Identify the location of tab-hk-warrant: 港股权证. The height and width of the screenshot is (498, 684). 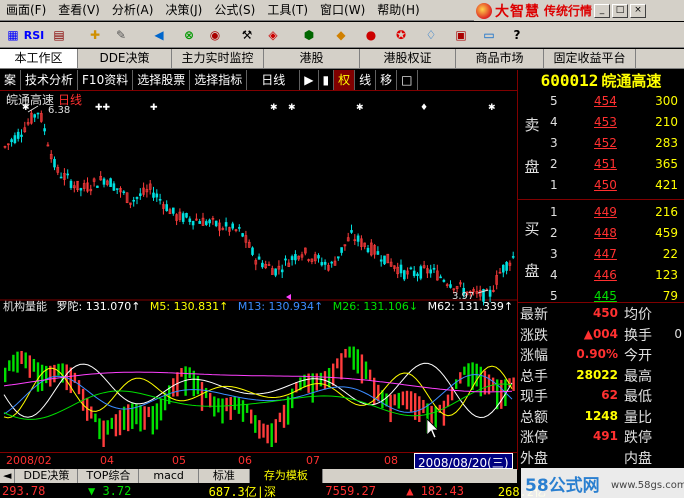
(408, 58).